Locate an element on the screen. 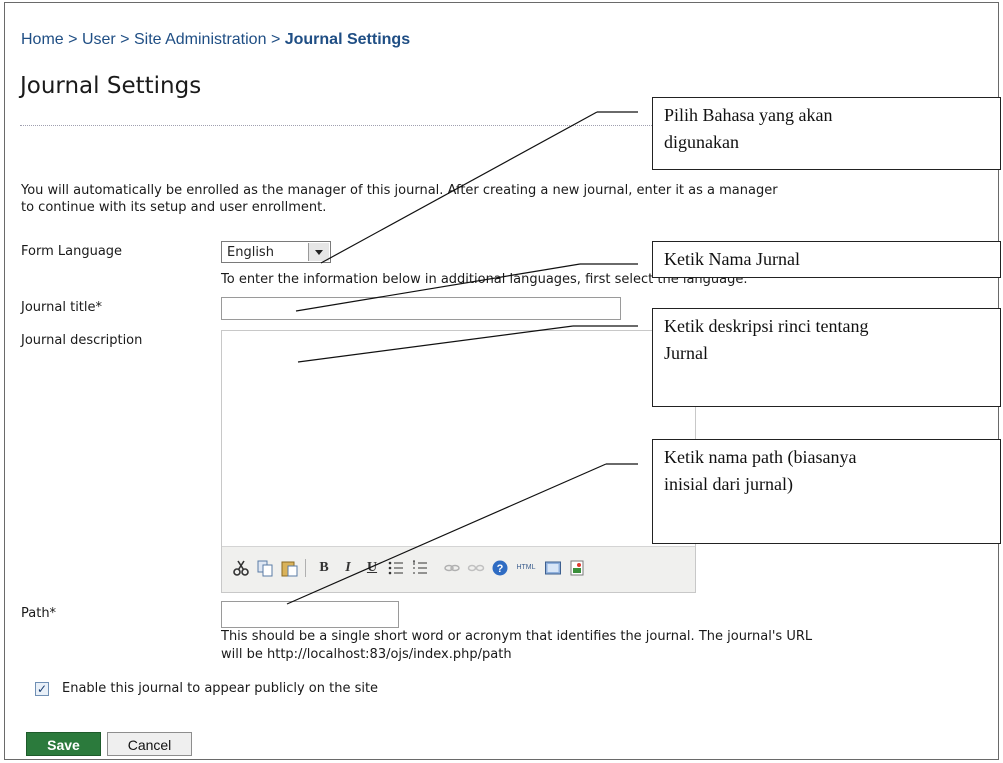 The image size is (1003, 763). callout-description-line-2: Jurnal is located at coordinates (686, 353).